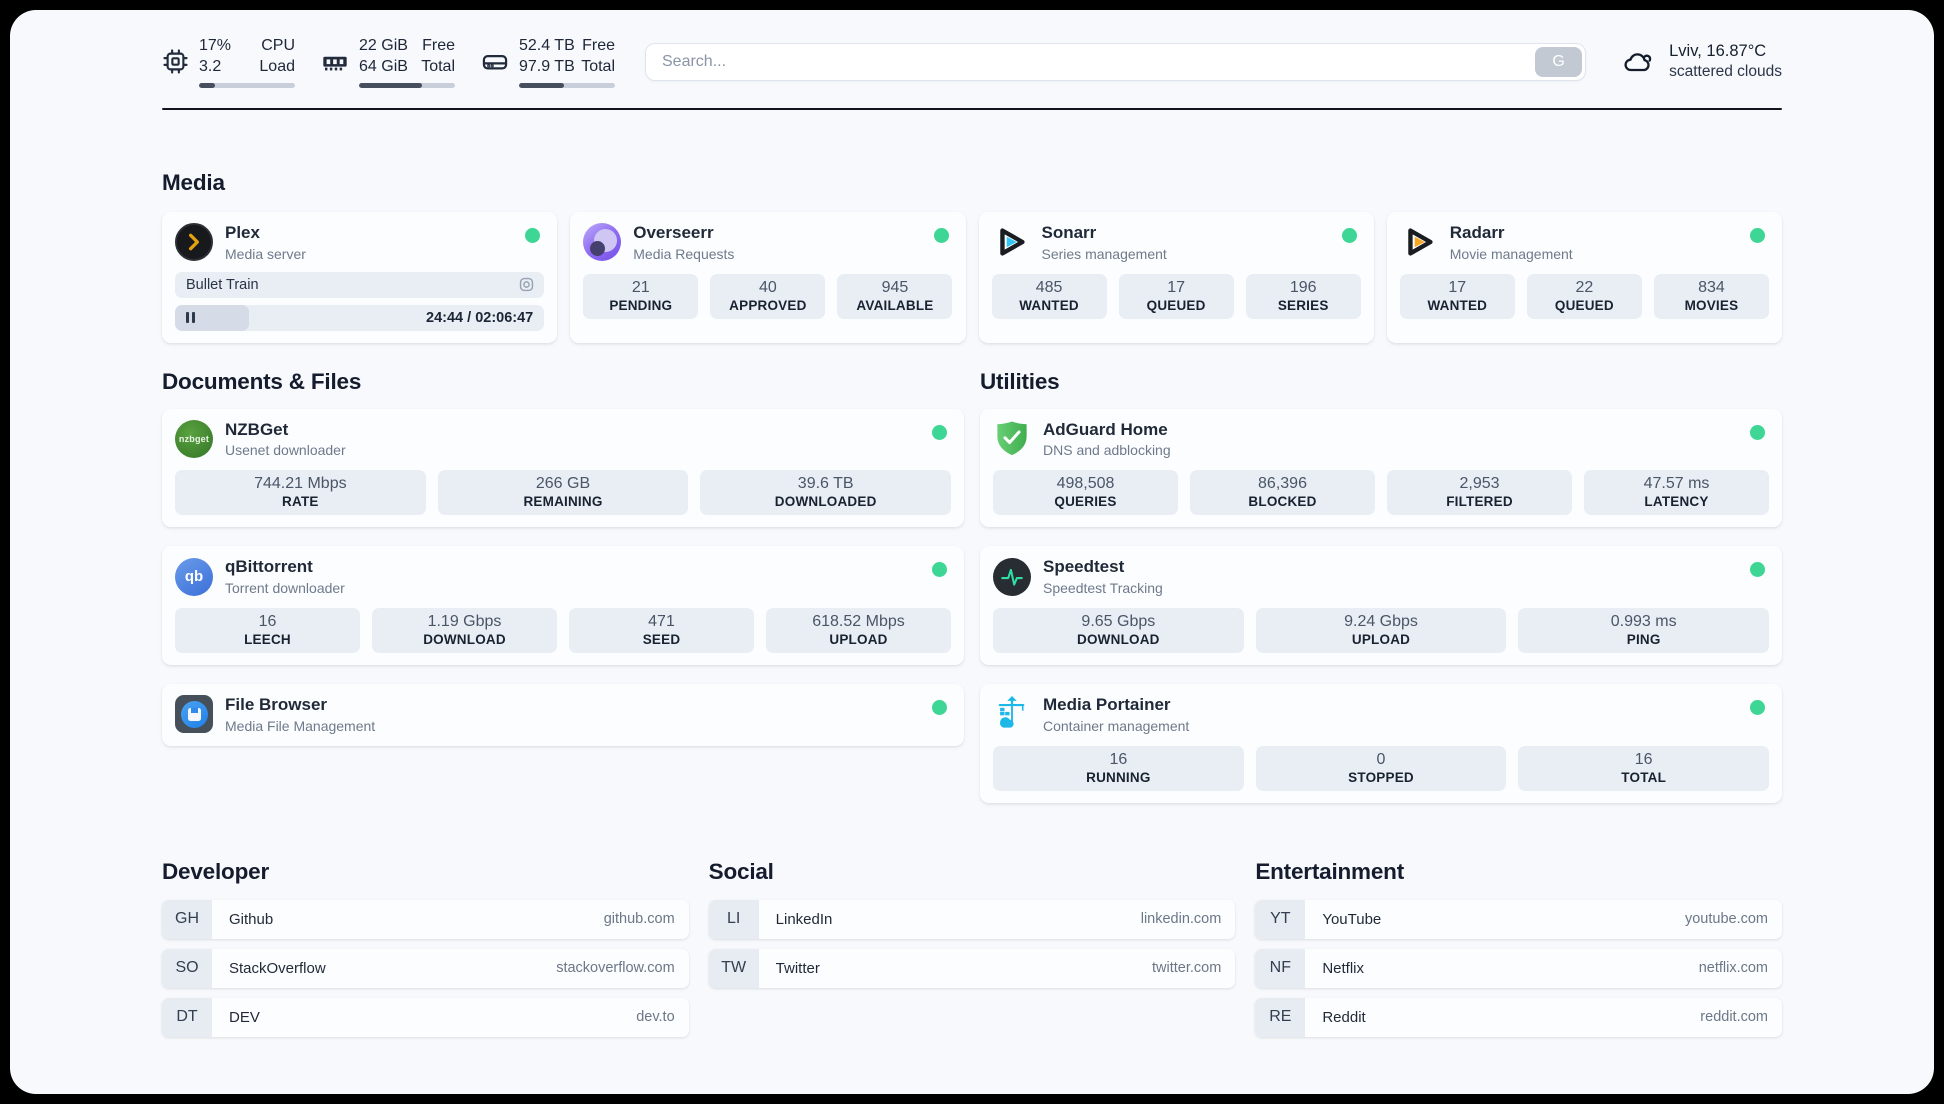 The image size is (1944, 1104). I want to click on service-title: Speedtest, so click(1084, 567).